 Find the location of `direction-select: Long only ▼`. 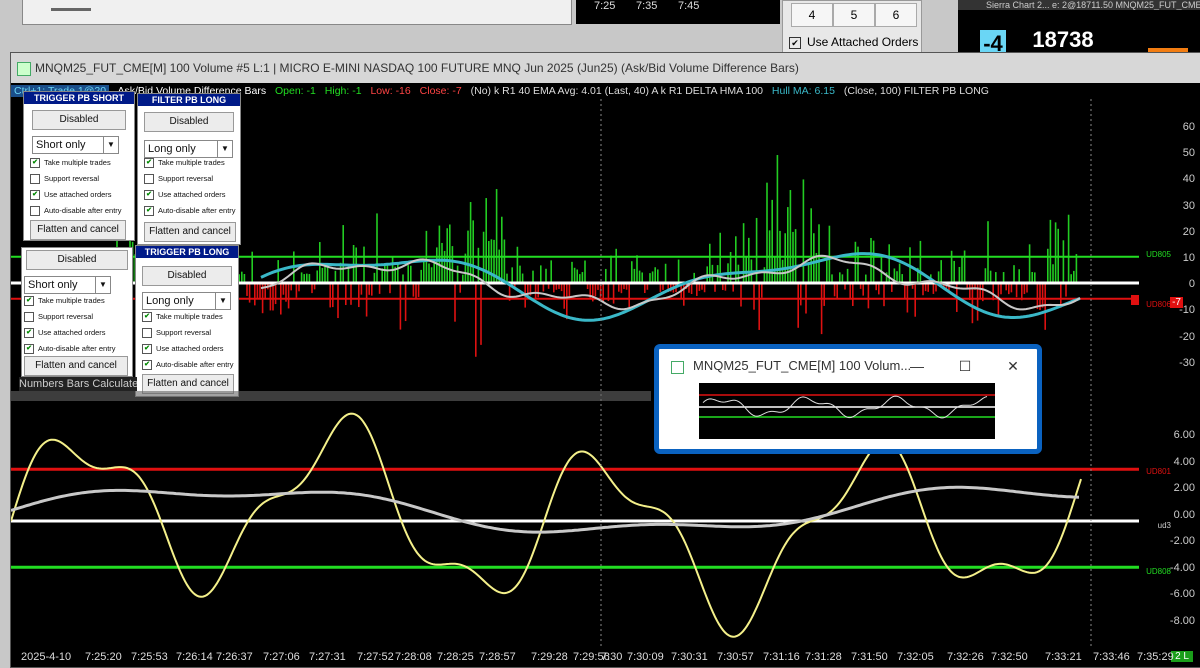

direction-select: Long only ▼ is located at coordinates (186, 301).